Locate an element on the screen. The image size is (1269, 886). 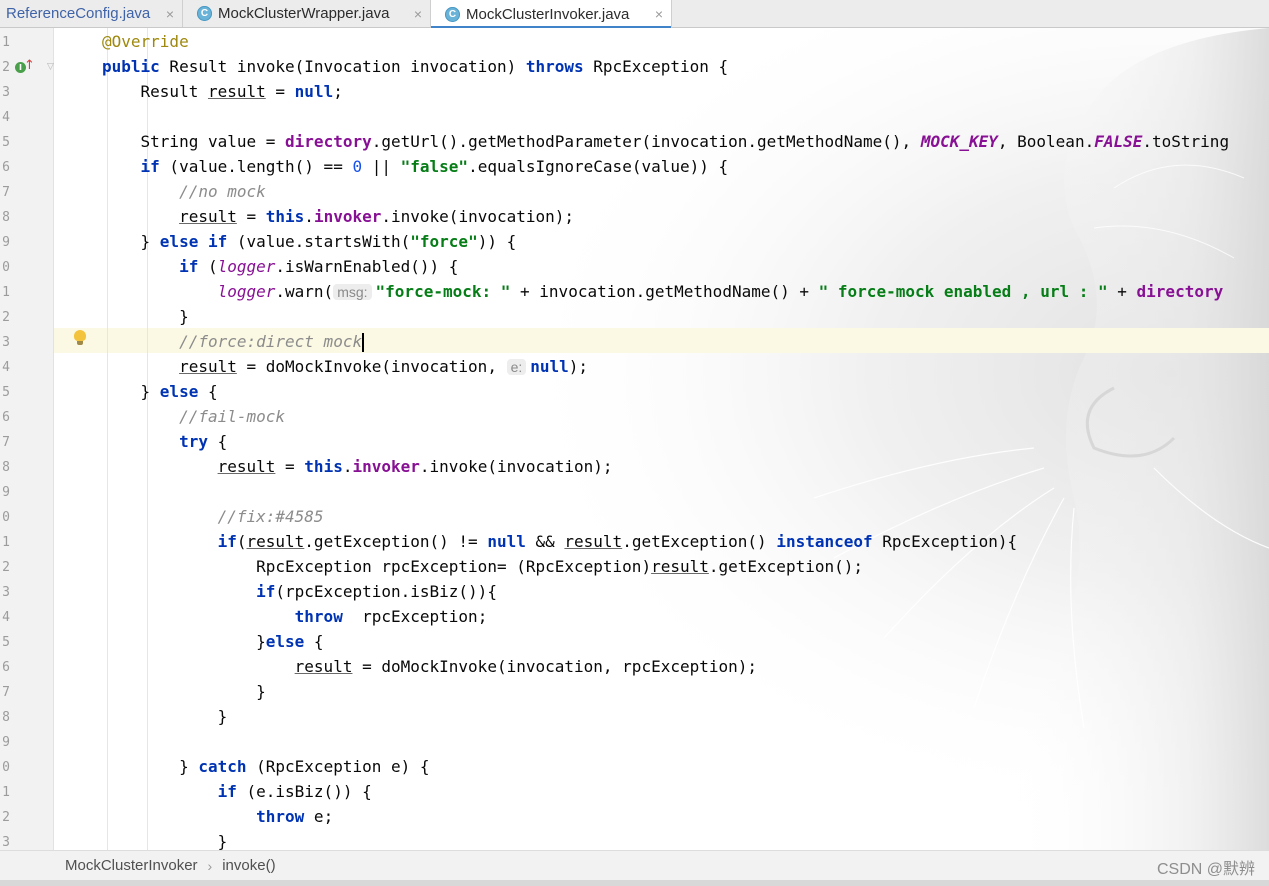
code-line: //fail-mock is located at coordinates (193, 416).